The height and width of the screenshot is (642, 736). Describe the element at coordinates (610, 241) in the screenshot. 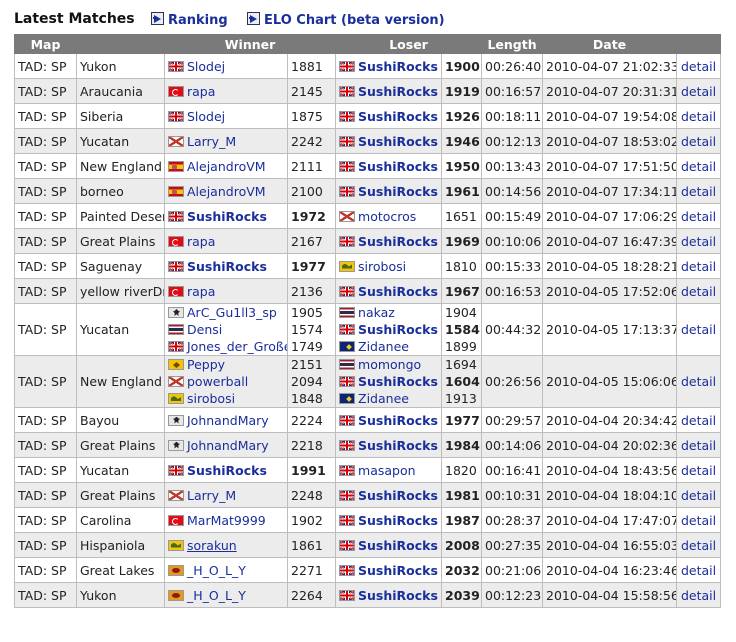

I see `match-date: 2010-04-07 16:47:39` at that location.